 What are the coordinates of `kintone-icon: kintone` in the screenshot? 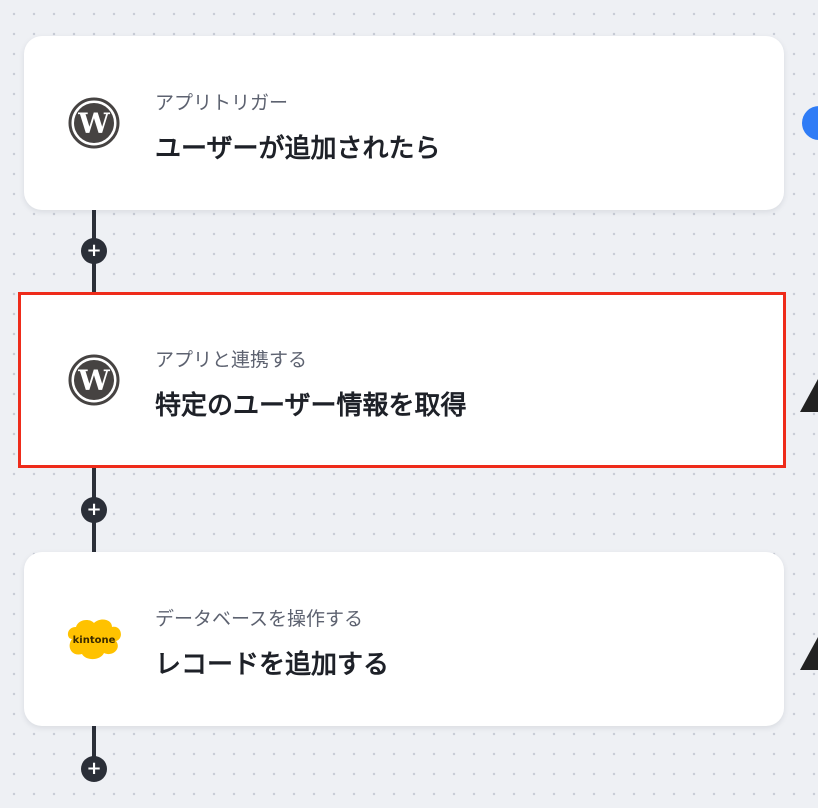 It's located at (94, 639).